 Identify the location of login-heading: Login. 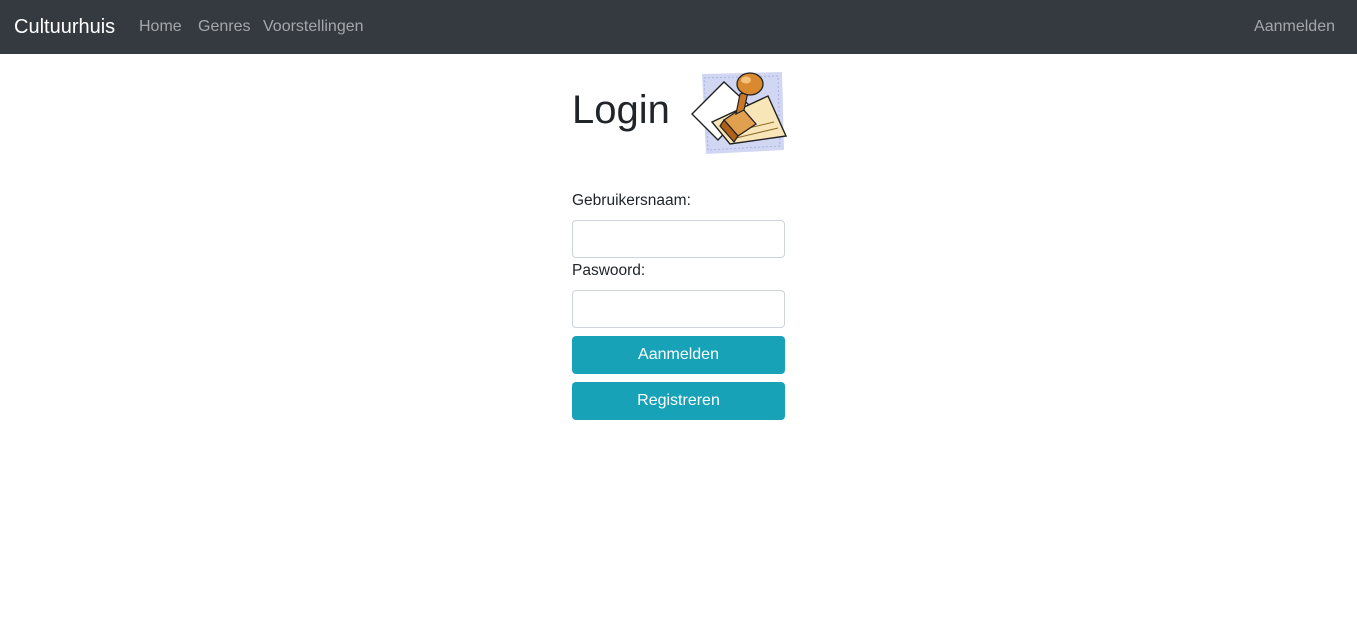
(679, 115).